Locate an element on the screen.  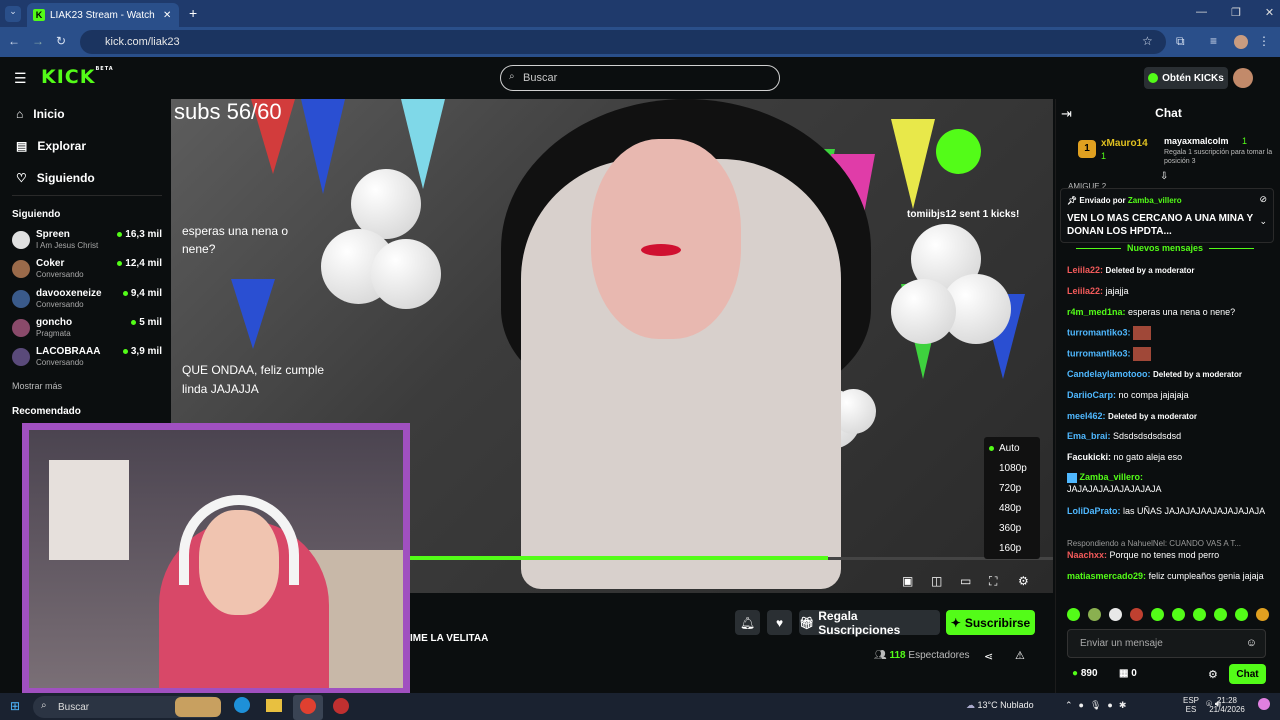
back-icon: ← is located at coordinates (14, 41).